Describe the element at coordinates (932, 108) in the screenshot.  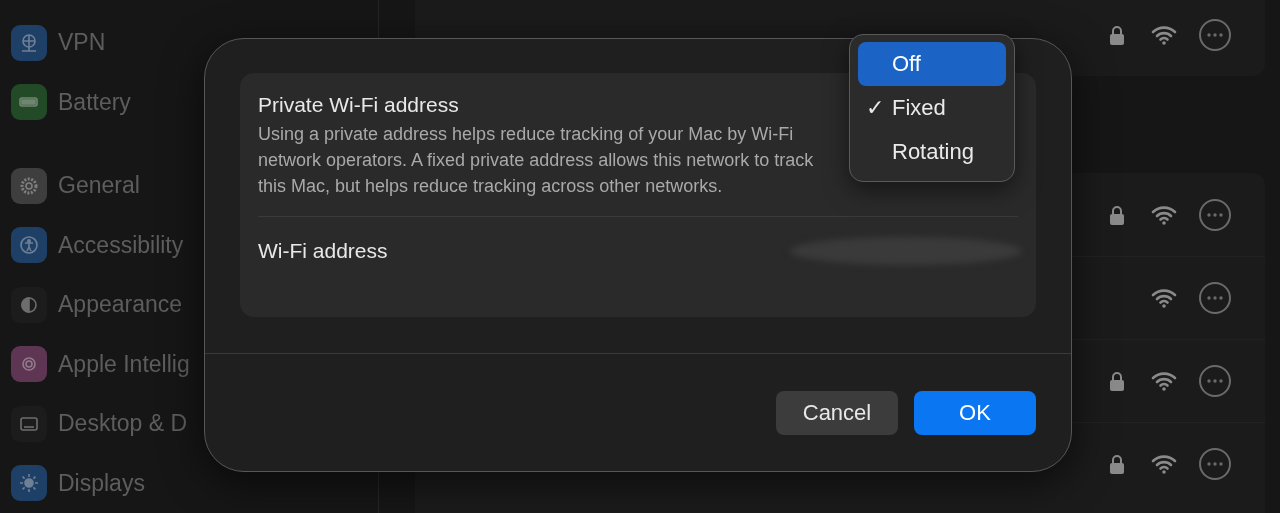
I see `menu-item: ✓ Fixed` at that location.